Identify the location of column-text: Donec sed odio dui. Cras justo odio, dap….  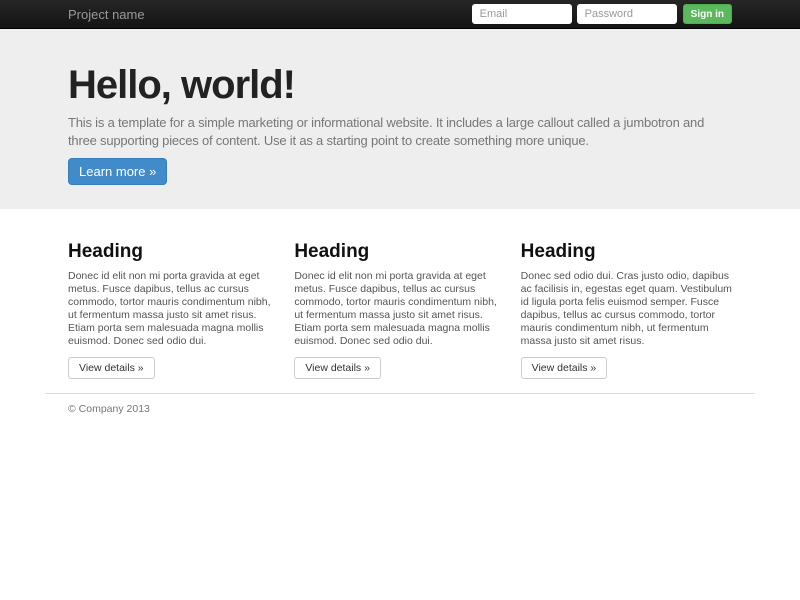
(626, 309).